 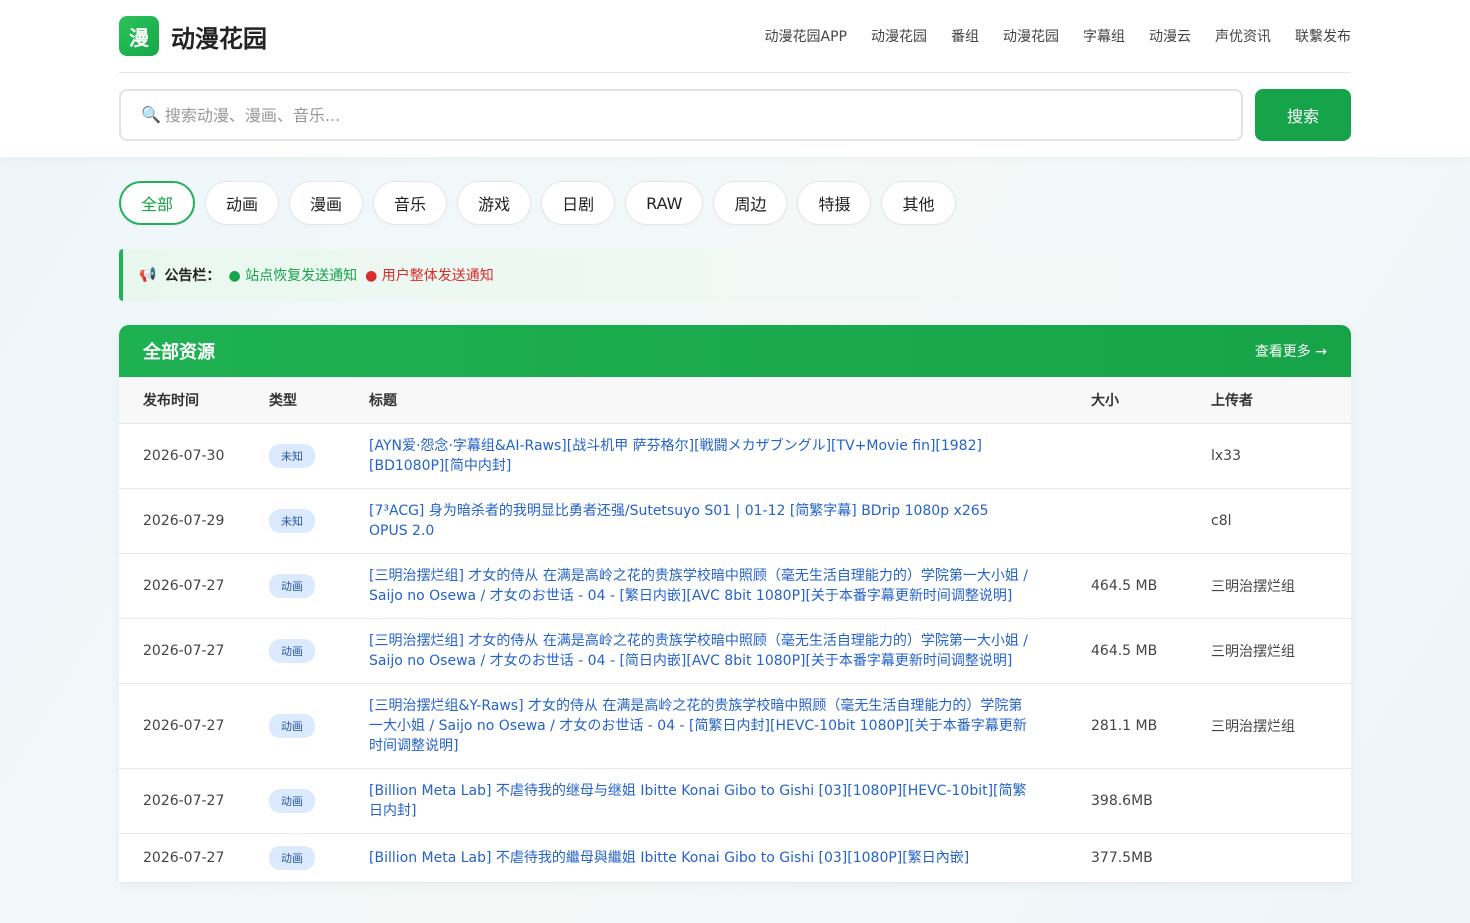 What do you see at coordinates (292, 275) in the screenshot?
I see `notice-item: ● 站点恢复发送通知` at bounding box center [292, 275].